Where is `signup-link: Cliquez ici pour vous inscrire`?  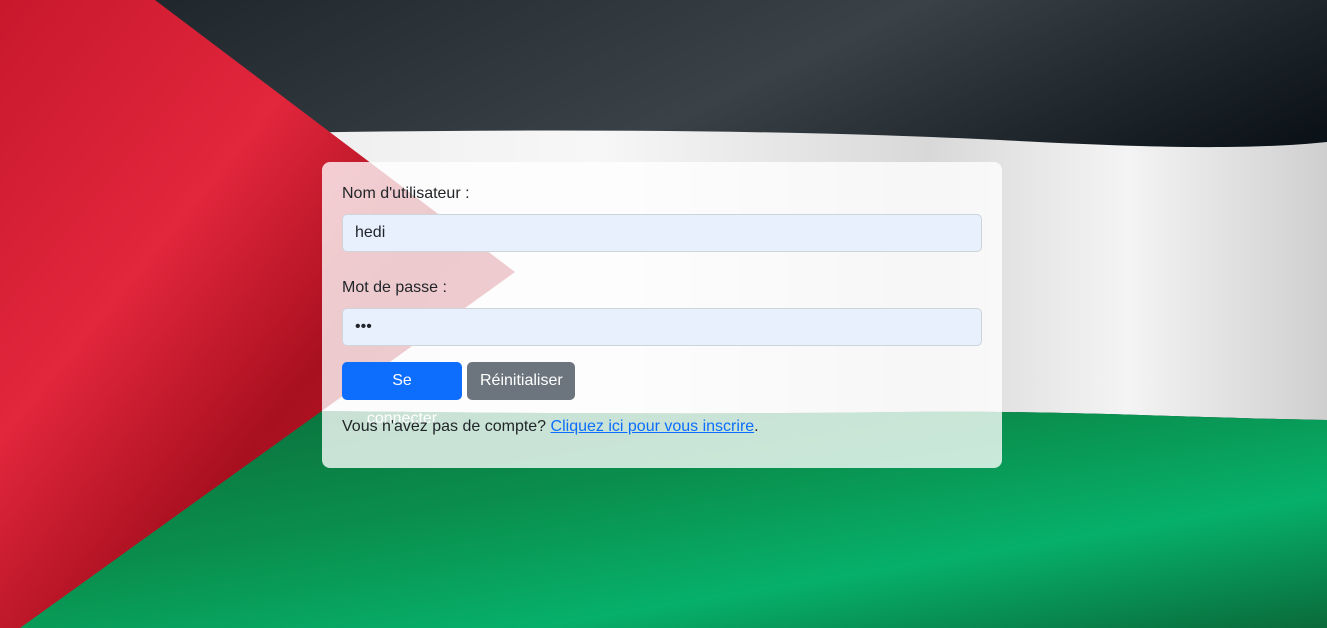
signup-link: Cliquez ici pour vous inscrire is located at coordinates (653, 426).